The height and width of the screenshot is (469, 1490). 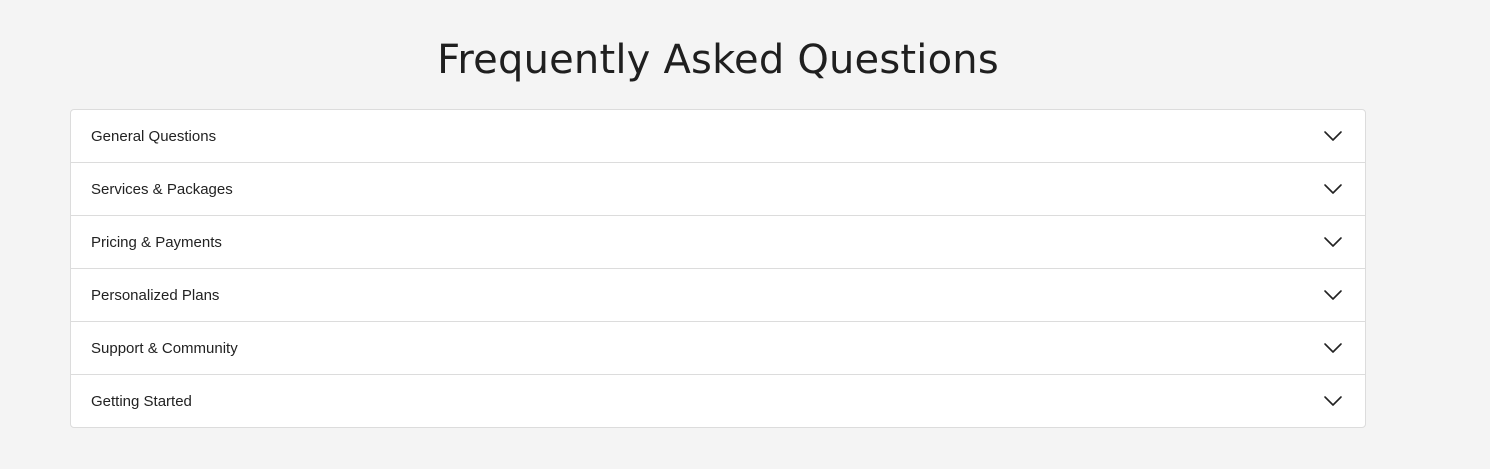 I want to click on faq-item-support-community: Support & Community, so click(x=718, y=347).